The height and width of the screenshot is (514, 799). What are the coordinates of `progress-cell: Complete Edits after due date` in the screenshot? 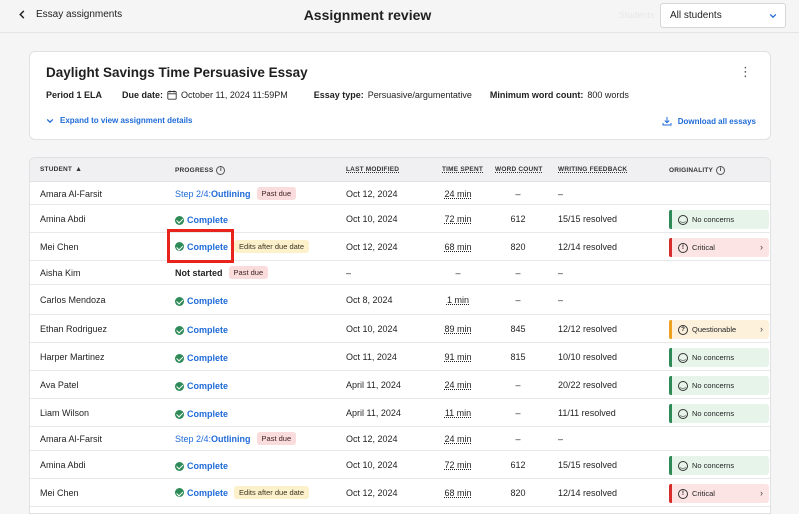 It's located at (242, 492).